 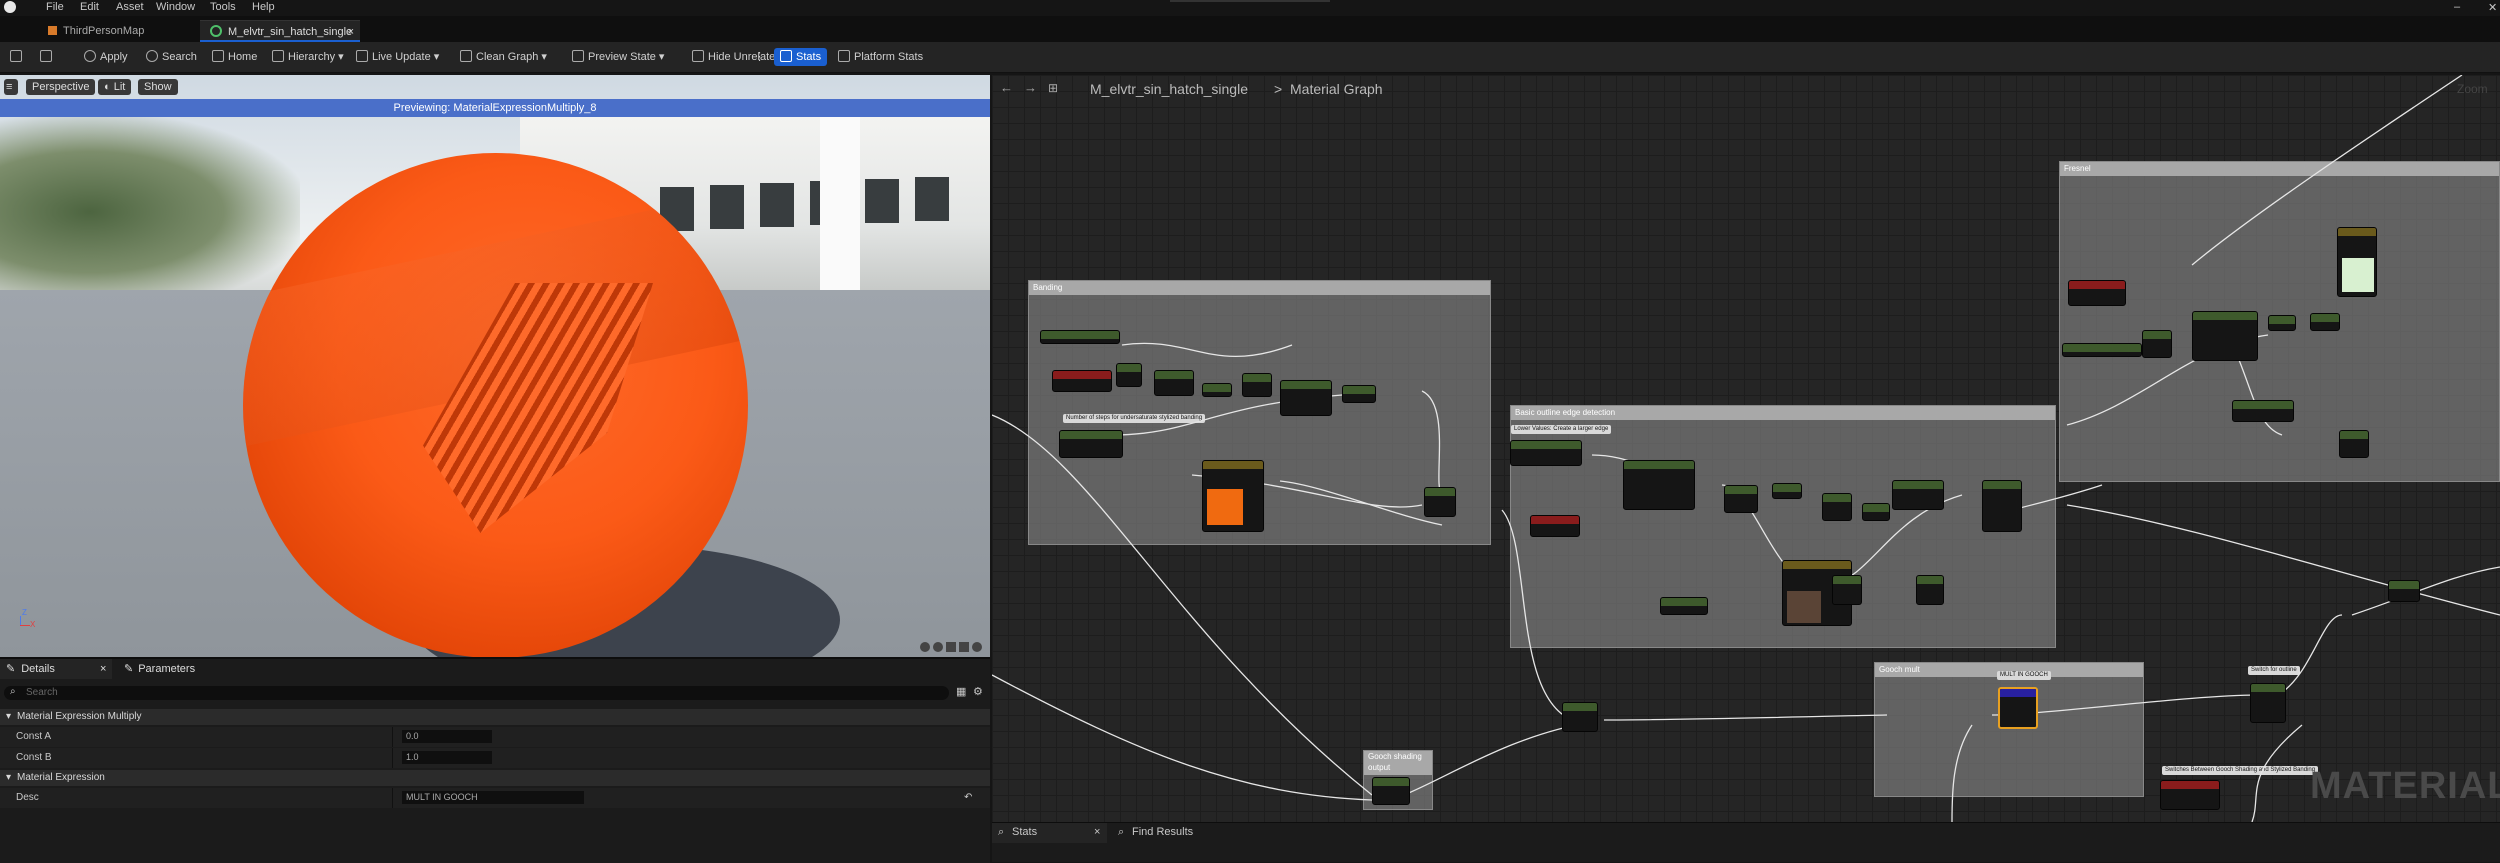 I want to click on node-divide, so click(x=1257, y=385).